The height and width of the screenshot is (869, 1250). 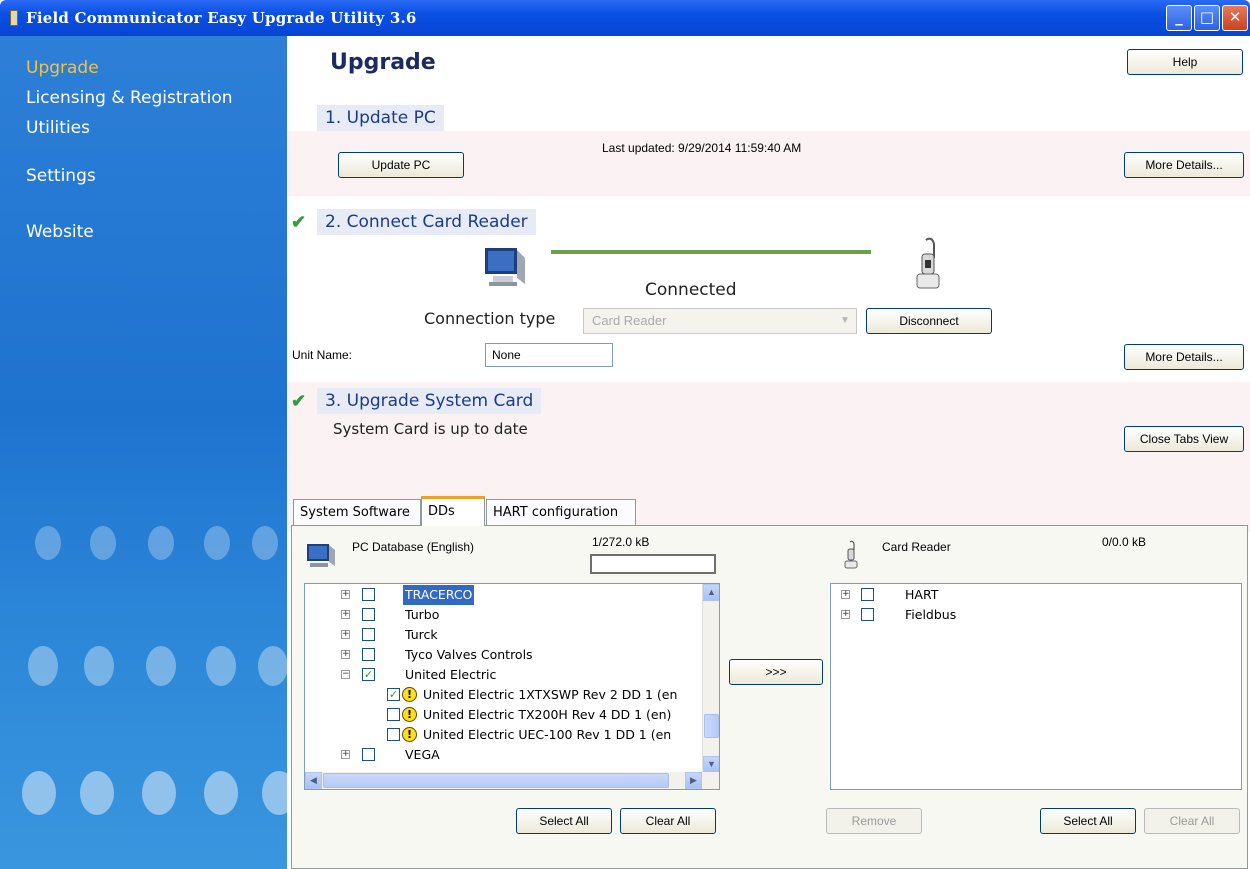 I want to click on scroll-right-icon: ▶, so click(x=693, y=780).